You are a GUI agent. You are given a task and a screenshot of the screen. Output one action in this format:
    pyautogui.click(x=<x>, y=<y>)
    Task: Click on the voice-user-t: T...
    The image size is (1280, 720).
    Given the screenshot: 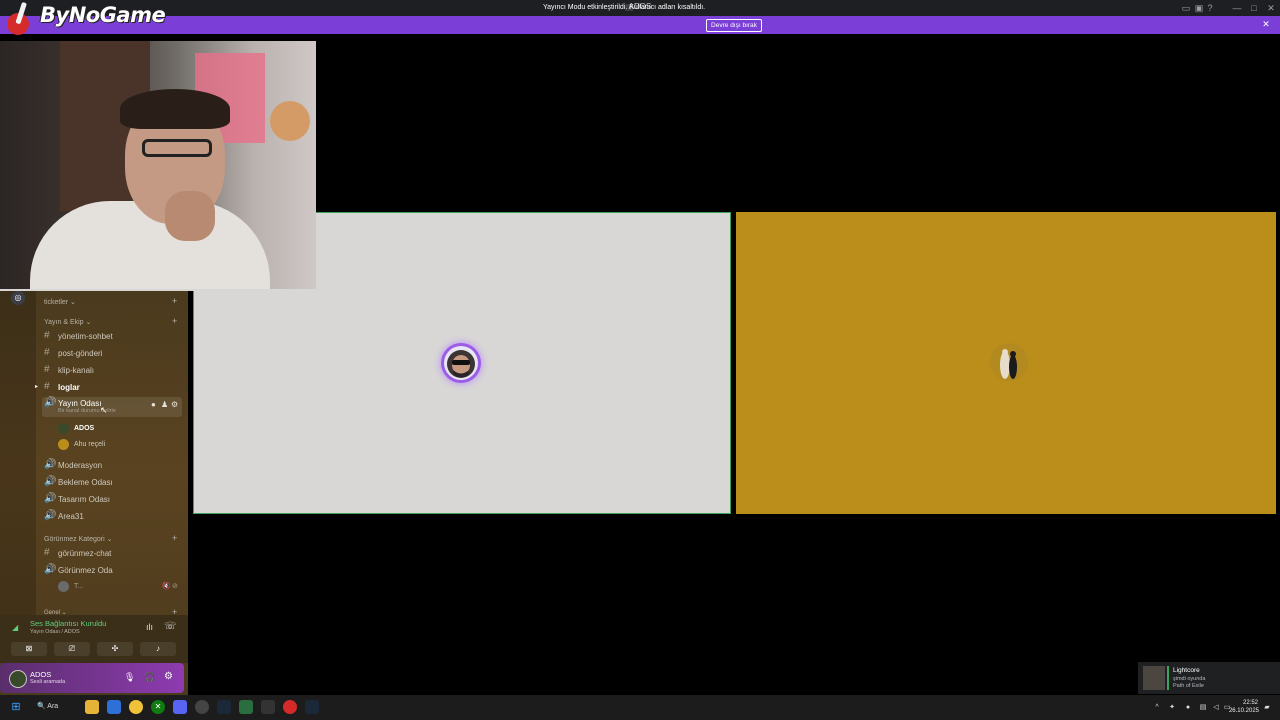 What is the action you would take?
    pyautogui.click(x=98, y=588)
    